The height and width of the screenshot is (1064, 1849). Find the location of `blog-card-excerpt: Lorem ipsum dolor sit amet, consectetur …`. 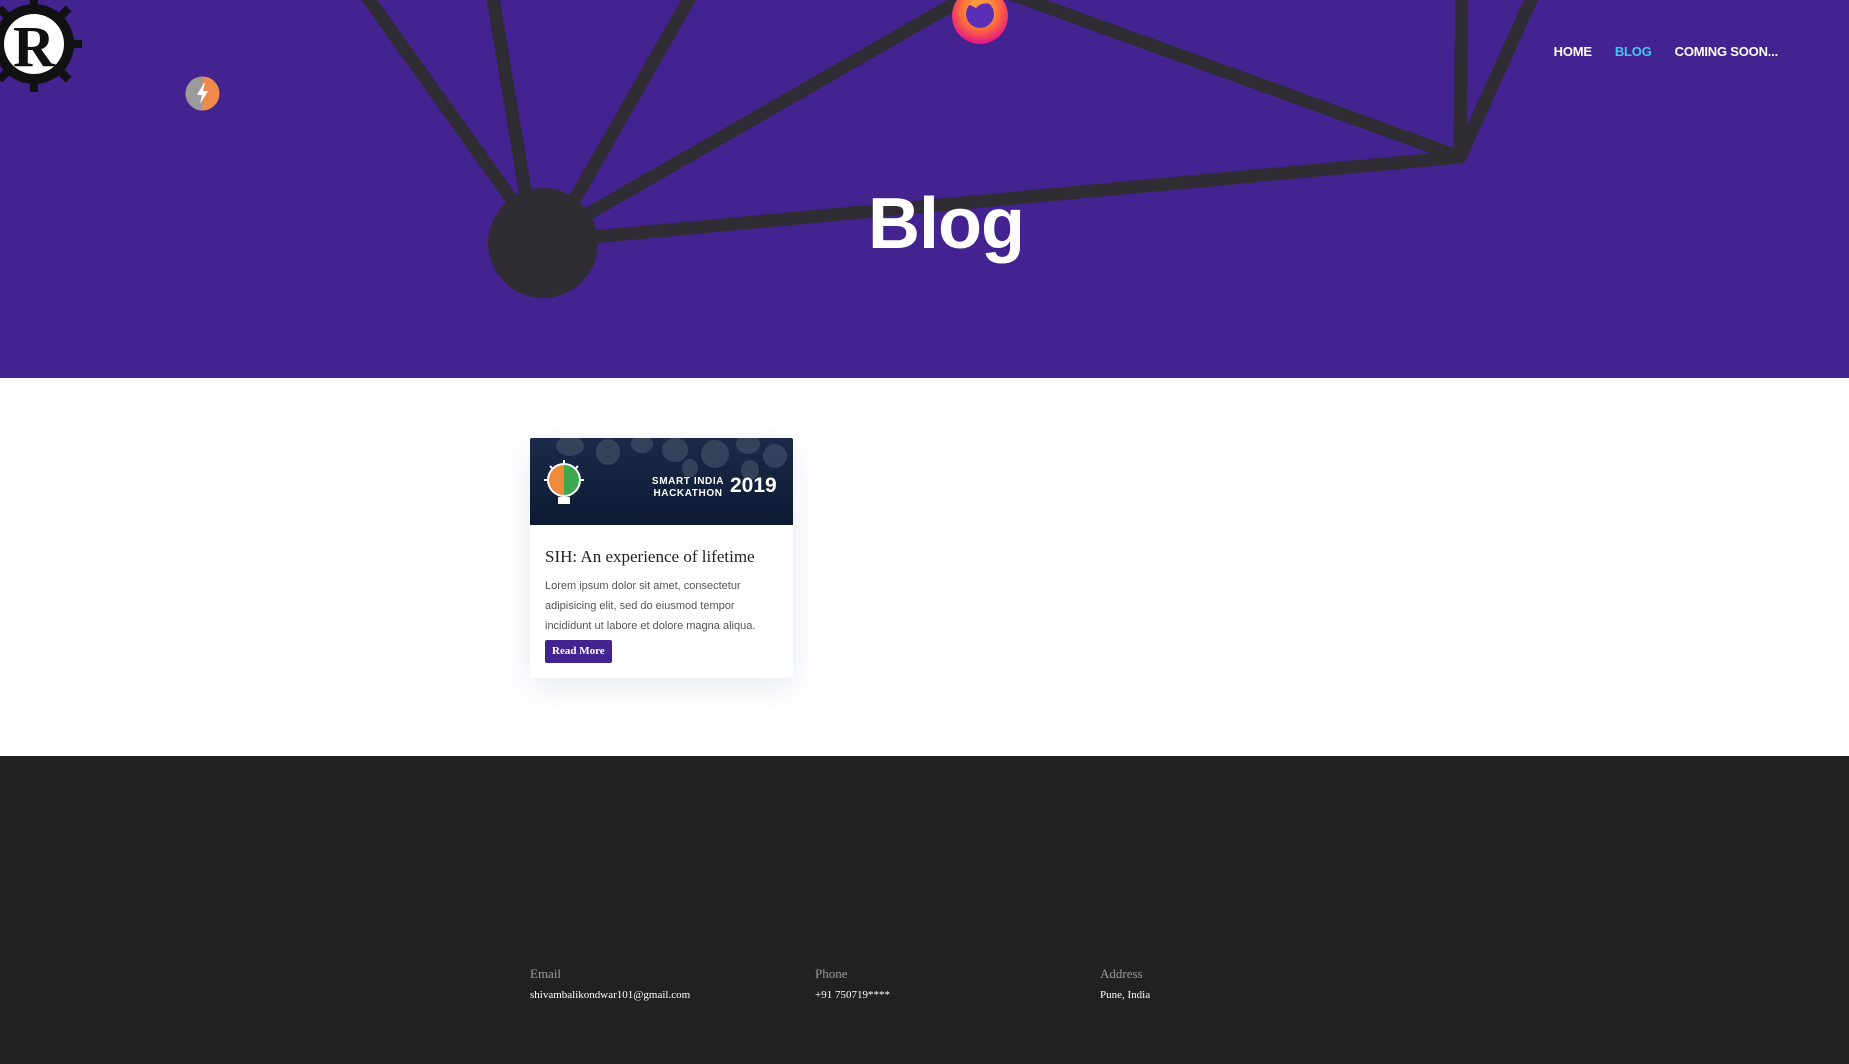

blog-card-excerpt: Lorem ipsum dolor sit amet, consectetur … is located at coordinates (650, 606).